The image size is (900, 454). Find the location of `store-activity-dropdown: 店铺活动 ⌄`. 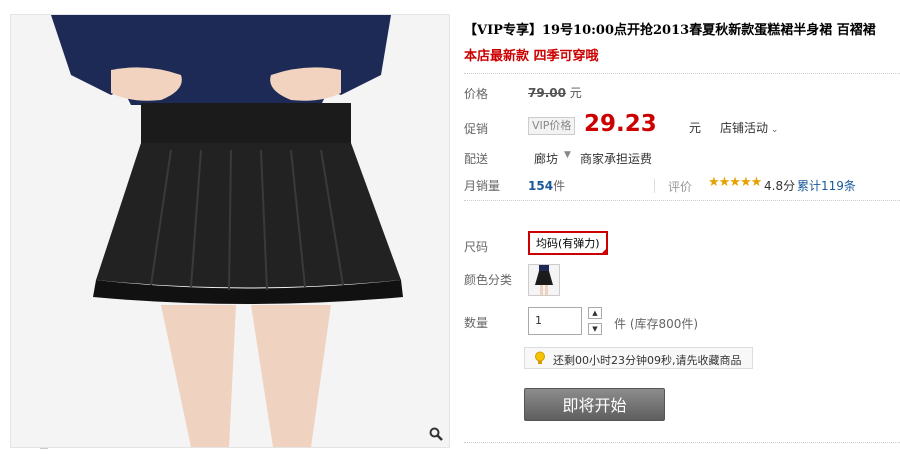

store-activity-dropdown: 店铺活动 ⌄ is located at coordinates (749, 127).